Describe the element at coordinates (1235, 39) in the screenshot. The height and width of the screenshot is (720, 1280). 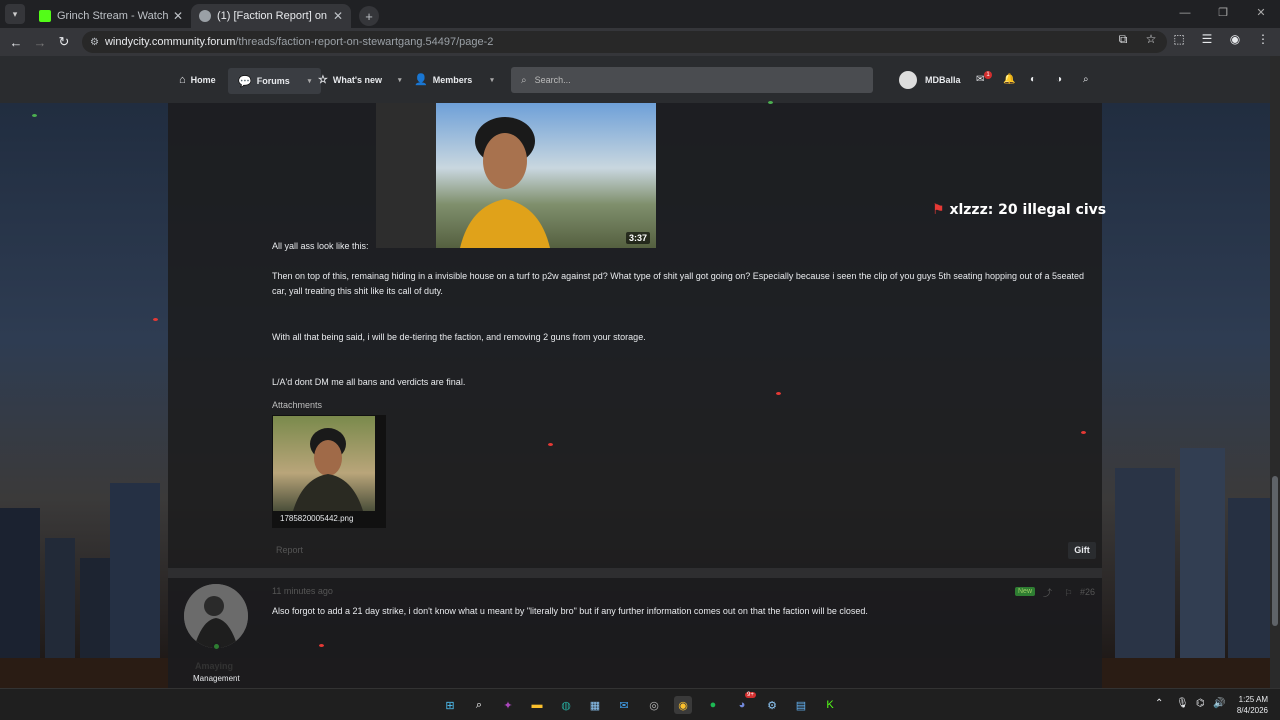
I see `profile-icon: ◉` at that location.